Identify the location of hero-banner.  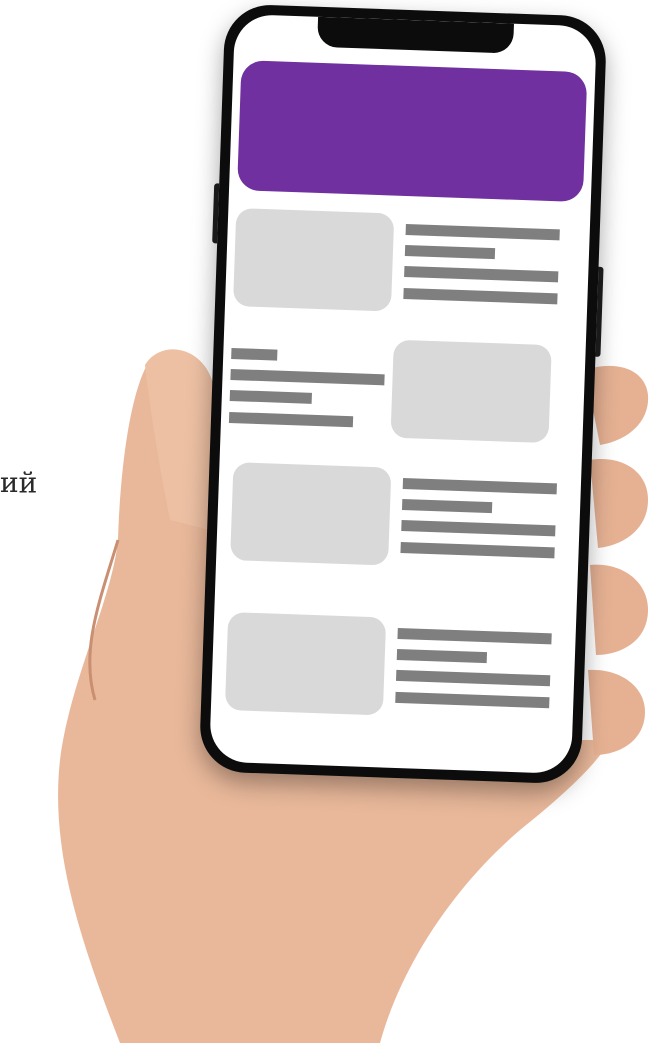
(412, 131).